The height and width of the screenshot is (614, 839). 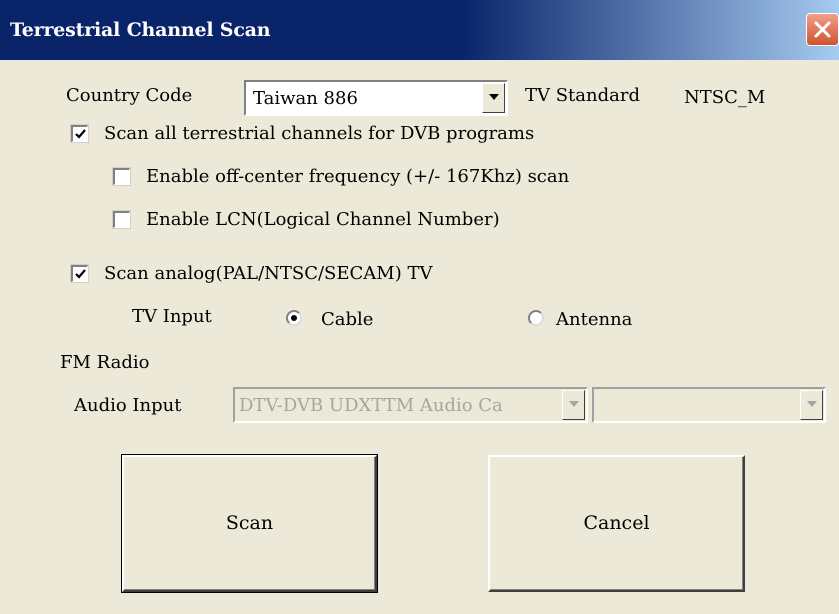 I want to click on lcn-label: Enable LCN(Logical Channel Number), so click(x=323, y=219).